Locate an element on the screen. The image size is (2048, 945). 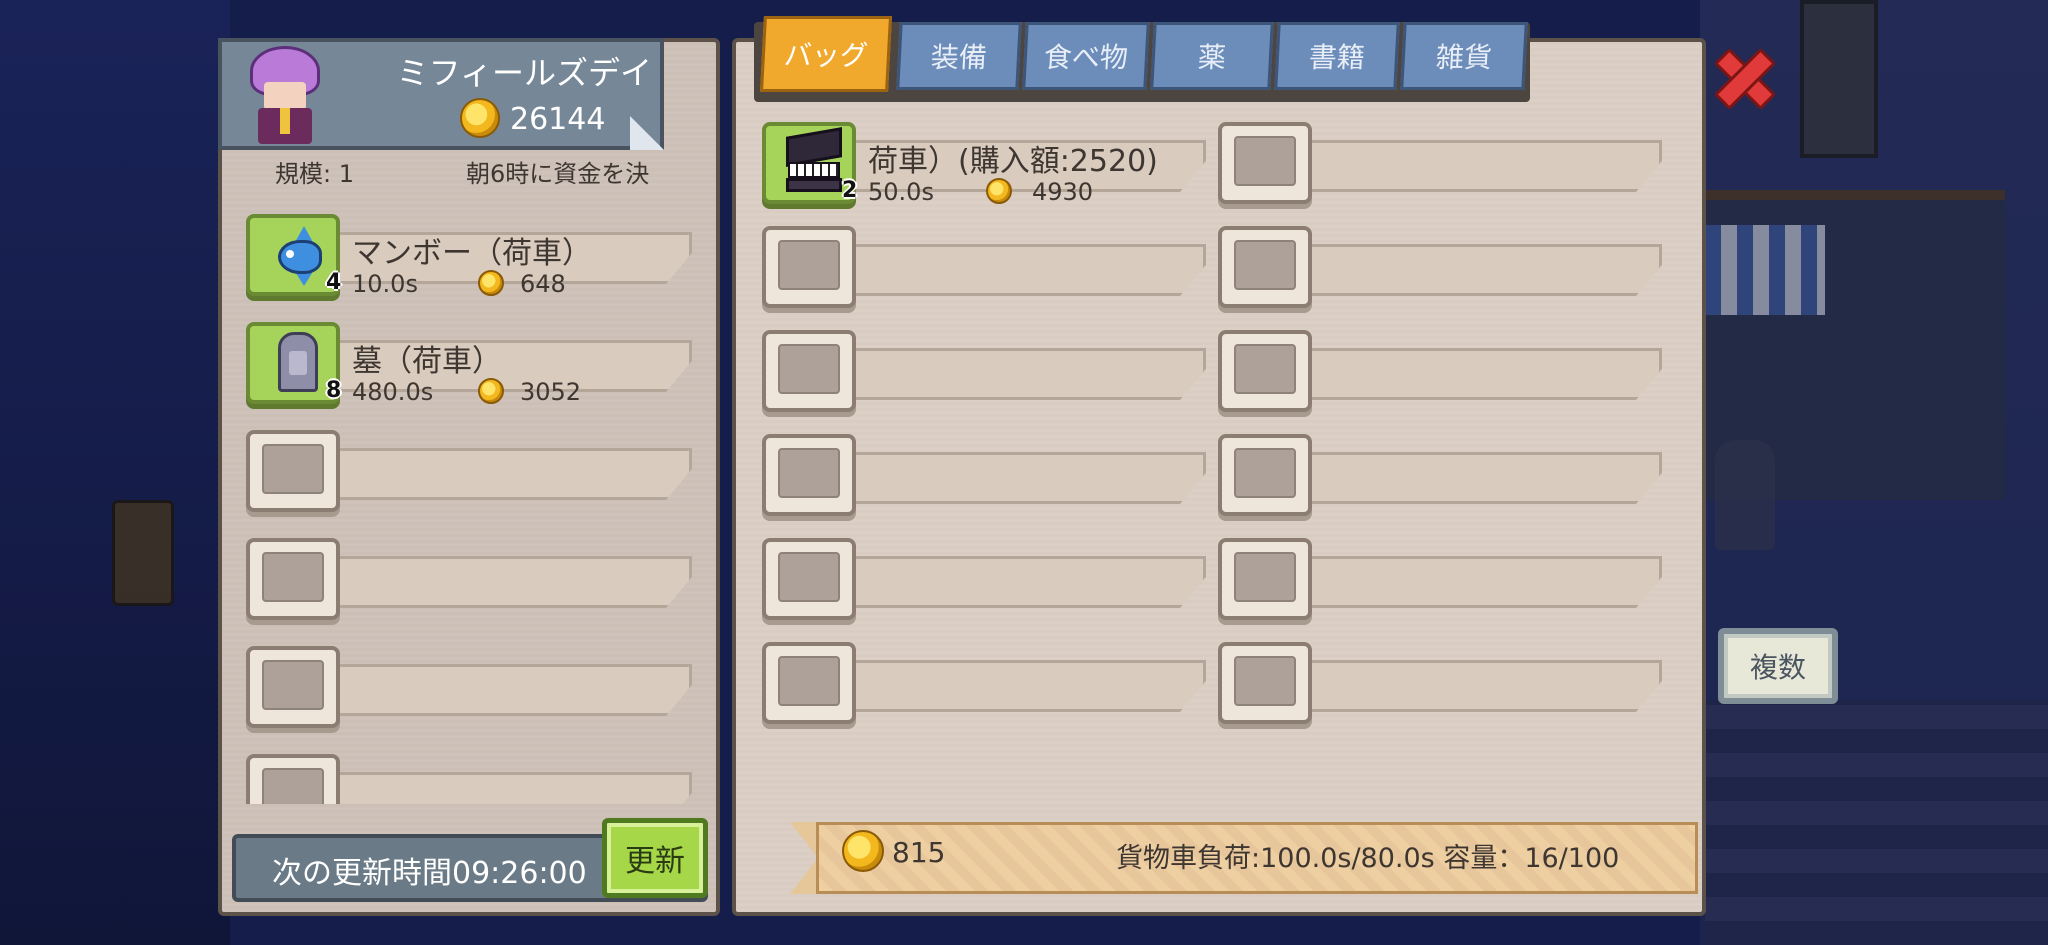
item-quantity: 8 is located at coordinates (334, 390).